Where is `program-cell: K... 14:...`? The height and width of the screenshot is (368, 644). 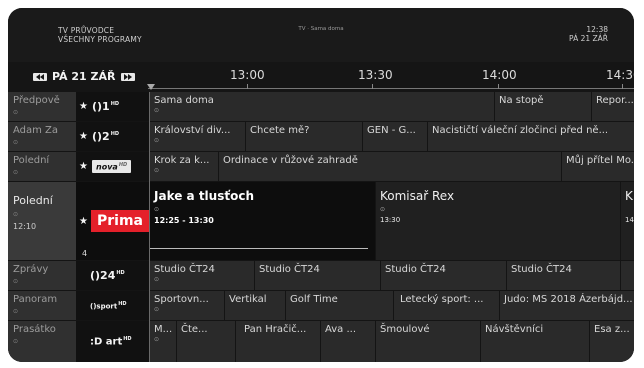 program-cell: K... 14:... is located at coordinates (627, 221).